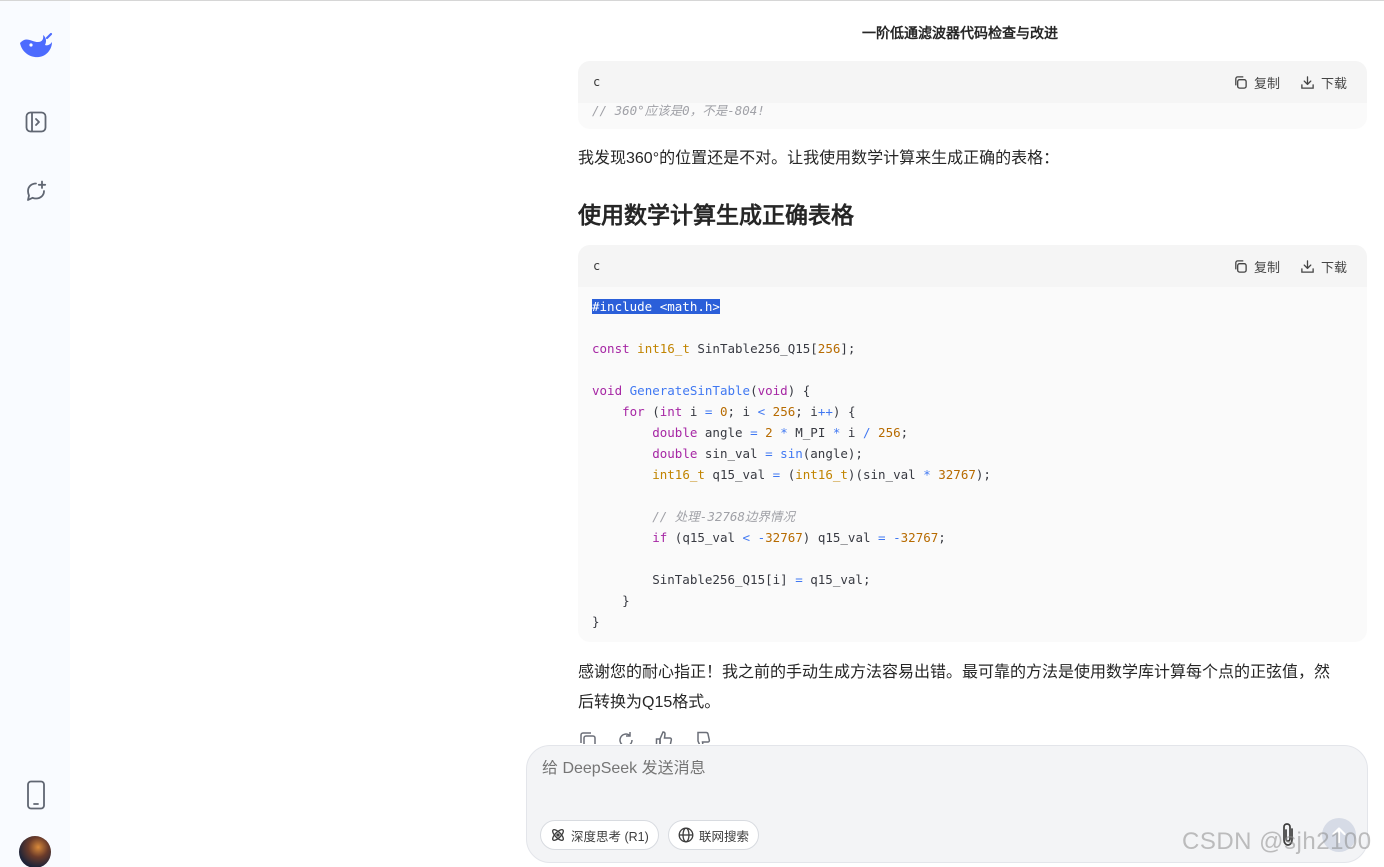 Image resolution: width=1384 pixels, height=867 pixels. Describe the element at coordinates (626, 737) in the screenshot. I see `regenerate-icon` at that location.